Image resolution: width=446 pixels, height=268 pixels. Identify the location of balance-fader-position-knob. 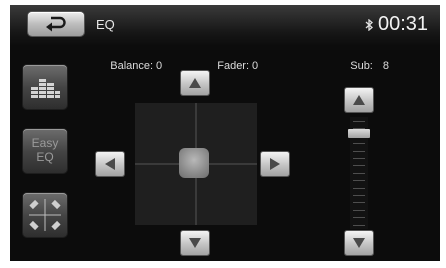
(194, 163).